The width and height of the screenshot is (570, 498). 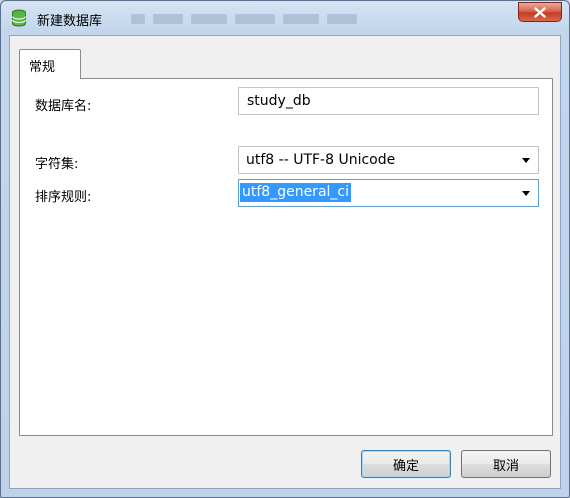 I want to click on background-toolbar, so click(x=306, y=19).